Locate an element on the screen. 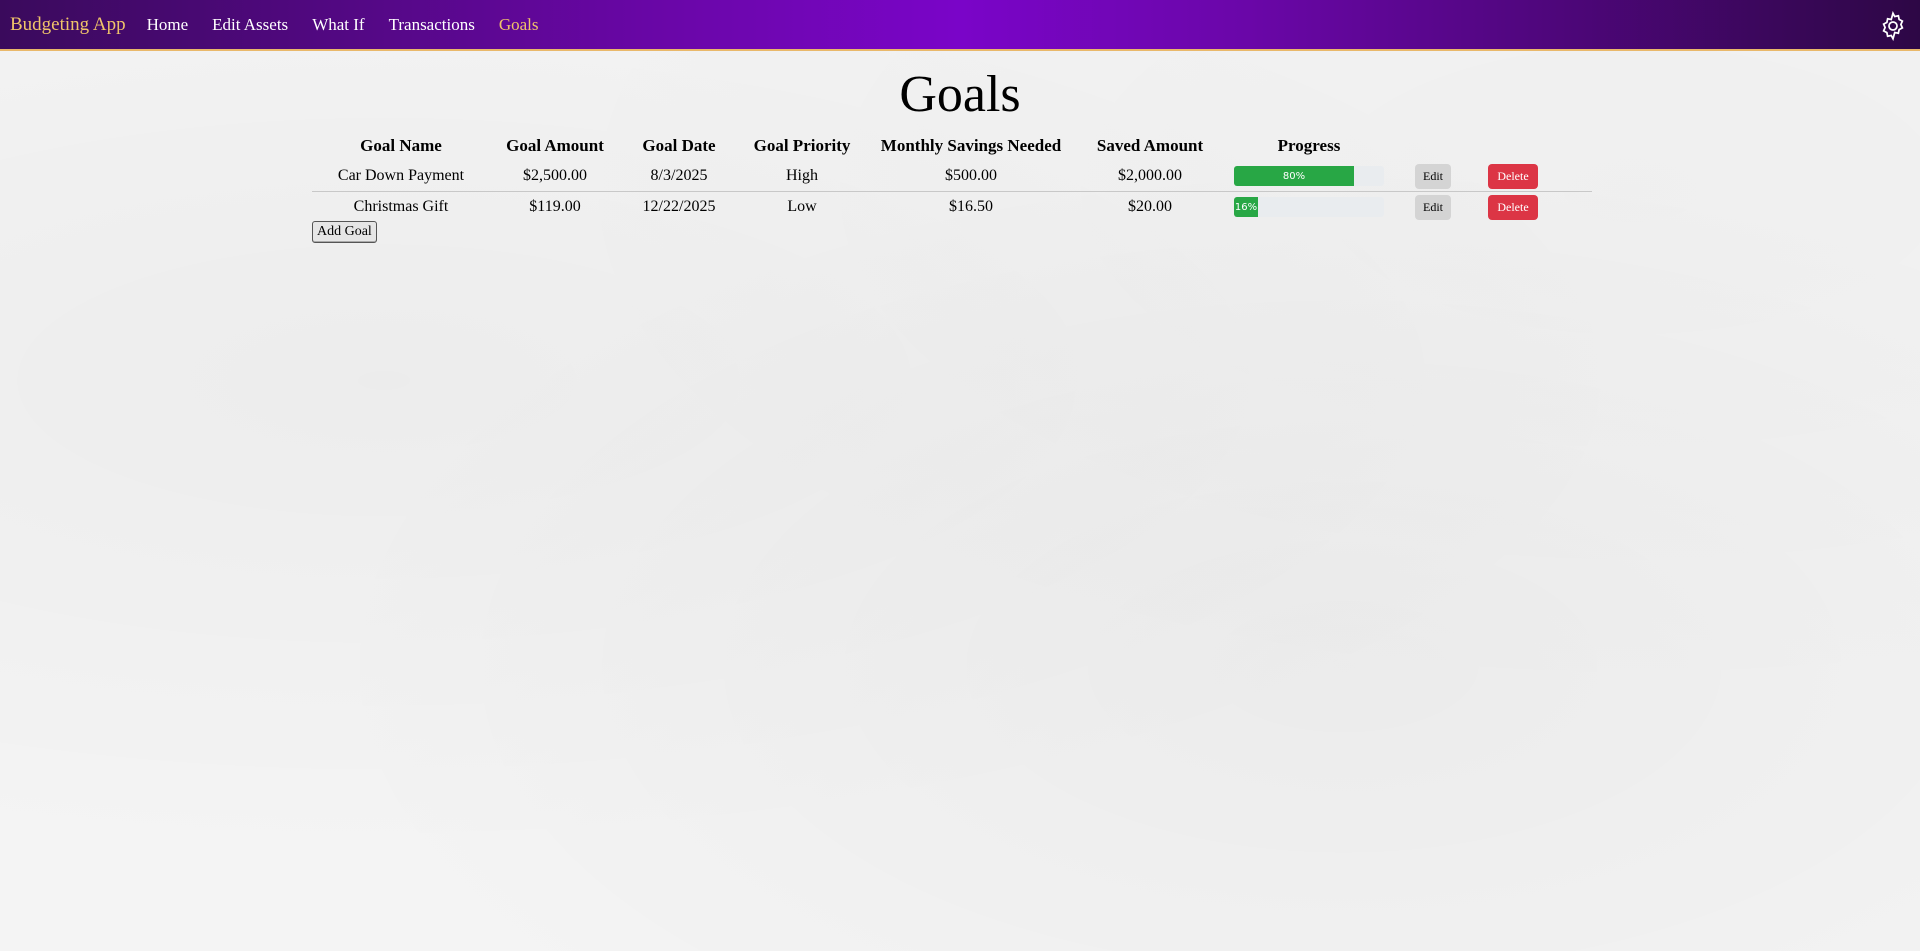 This screenshot has width=1920, height=951. nav-link-home: Home is located at coordinates (168, 25).